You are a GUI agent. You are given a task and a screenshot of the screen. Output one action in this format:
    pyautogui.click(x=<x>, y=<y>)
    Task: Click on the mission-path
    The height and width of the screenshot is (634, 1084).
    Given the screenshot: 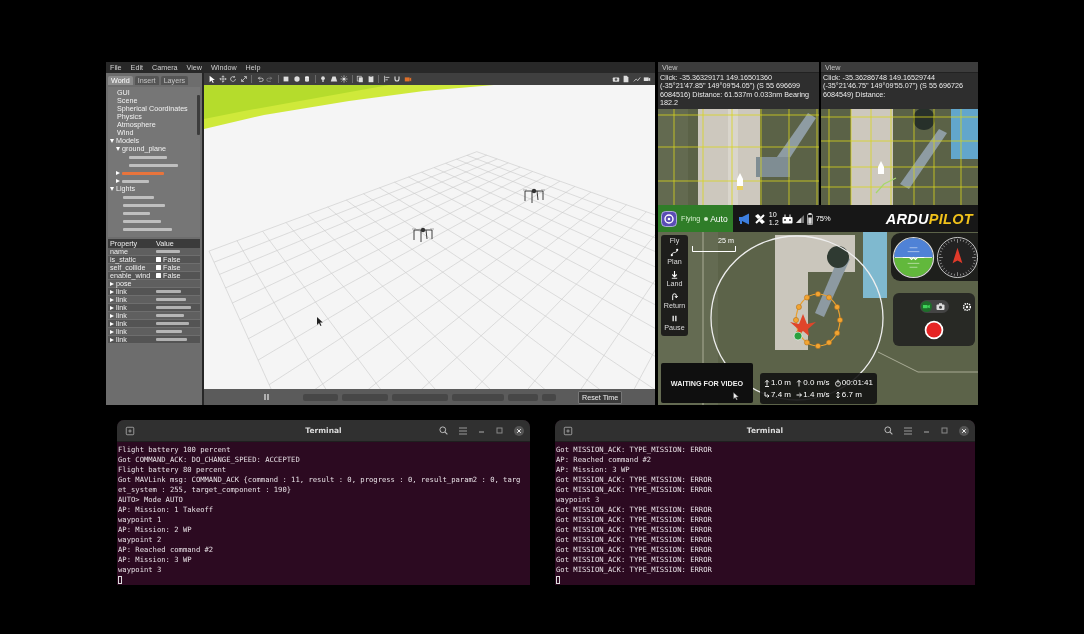 What is the action you would take?
    pyautogui.click(x=818, y=320)
    